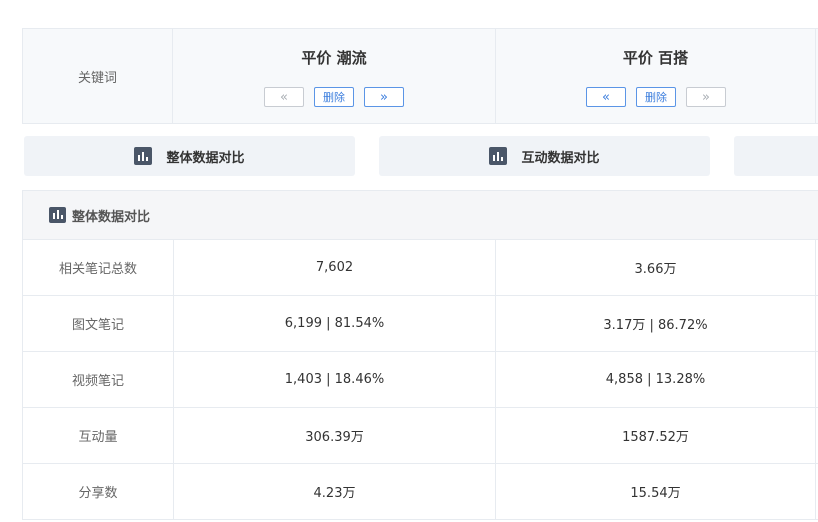 The height and width of the screenshot is (522, 818). I want to click on tab-label: 整体数据对比, so click(205, 158).